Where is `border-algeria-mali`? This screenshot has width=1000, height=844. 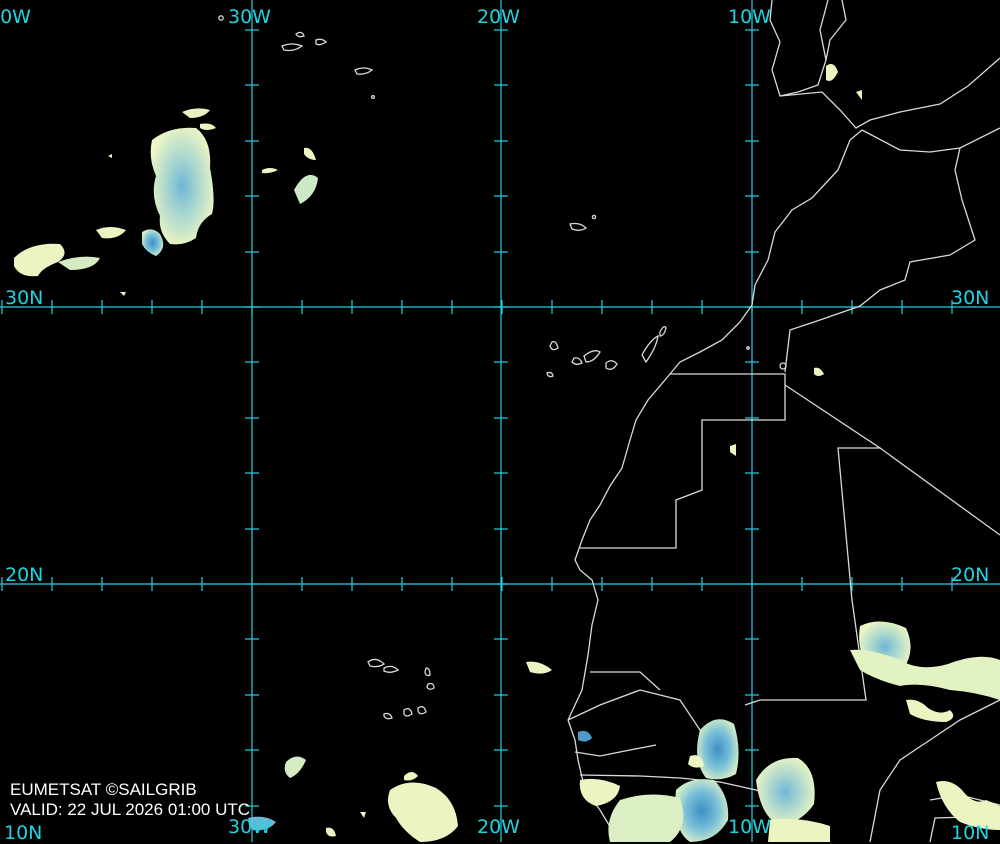
border-algeria-mali is located at coordinates (939, 491).